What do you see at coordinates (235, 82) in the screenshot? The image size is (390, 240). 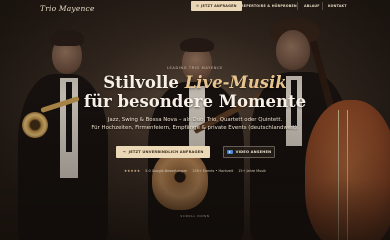 I see `hero-title-accent: Live-Musik` at bounding box center [235, 82].